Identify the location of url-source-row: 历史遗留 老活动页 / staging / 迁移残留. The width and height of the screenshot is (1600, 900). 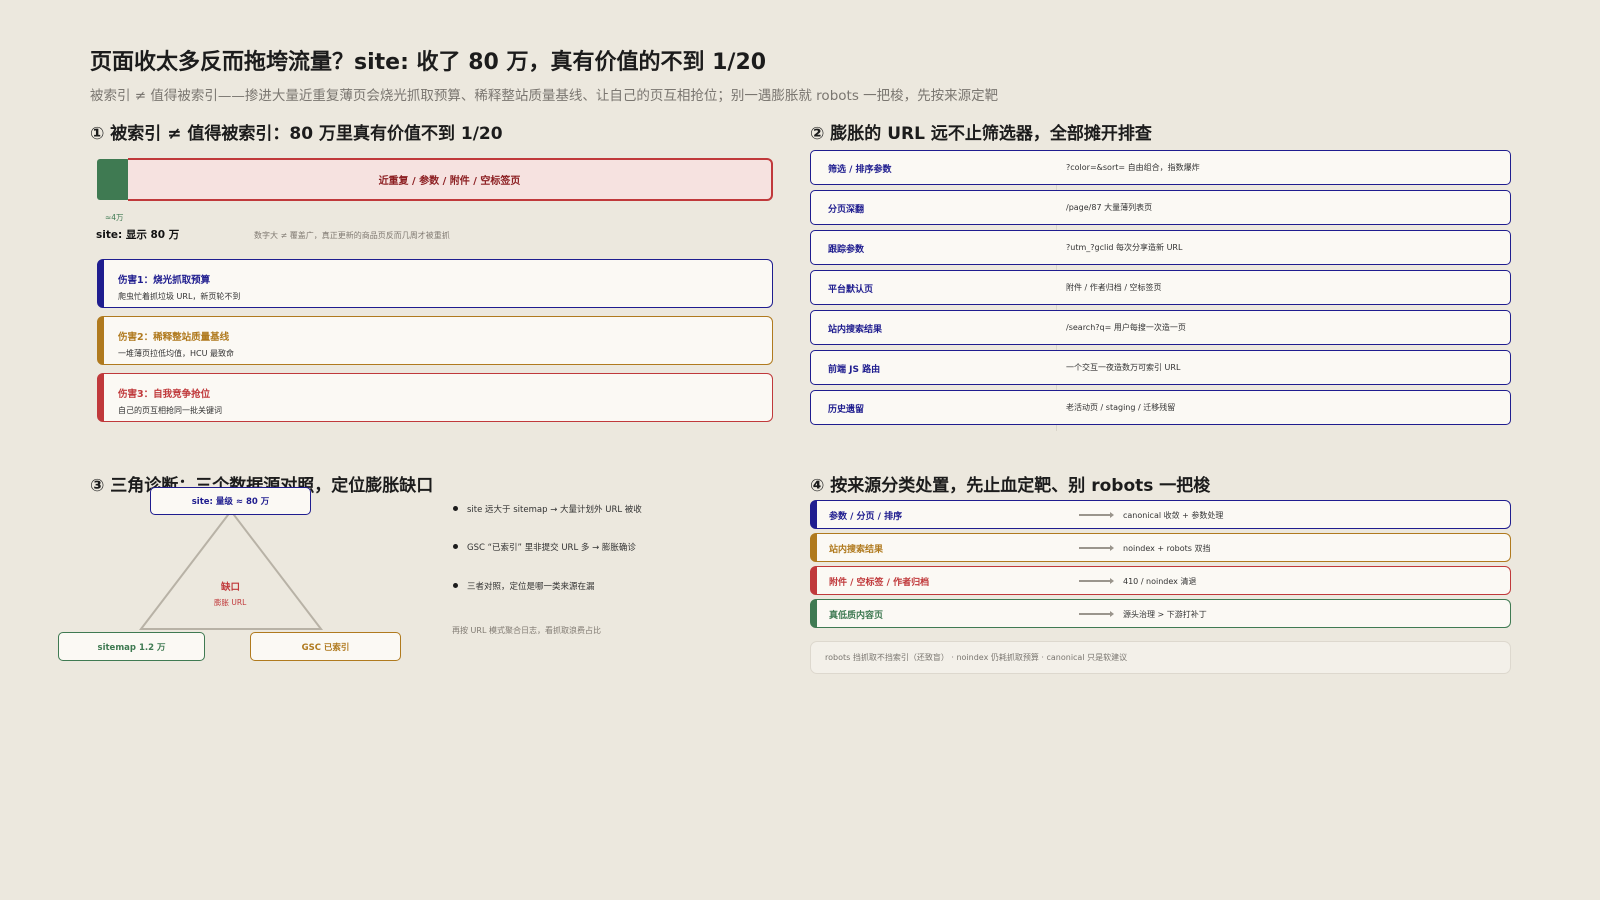
(1160, 407).